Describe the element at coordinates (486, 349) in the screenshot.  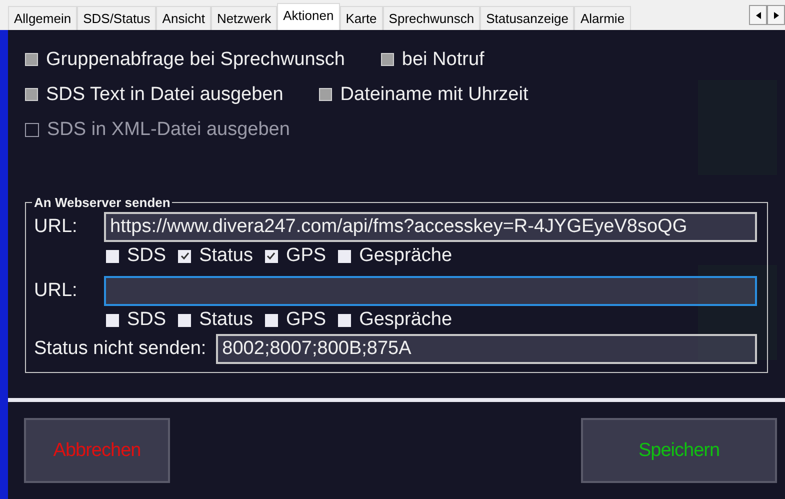
I see `exclude-field: 8002;8007;800B;875A` at that location.